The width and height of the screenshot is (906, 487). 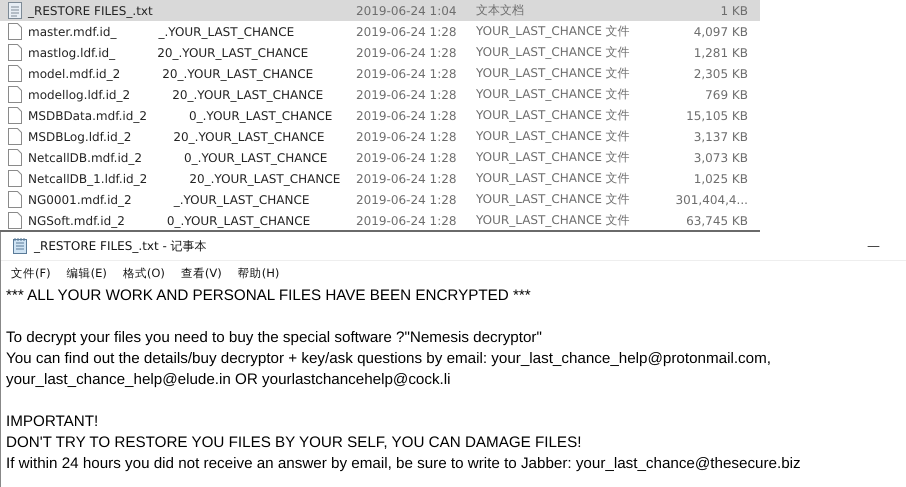 I want to click on menu-item: 文件(F), so click(x=31, y=273).